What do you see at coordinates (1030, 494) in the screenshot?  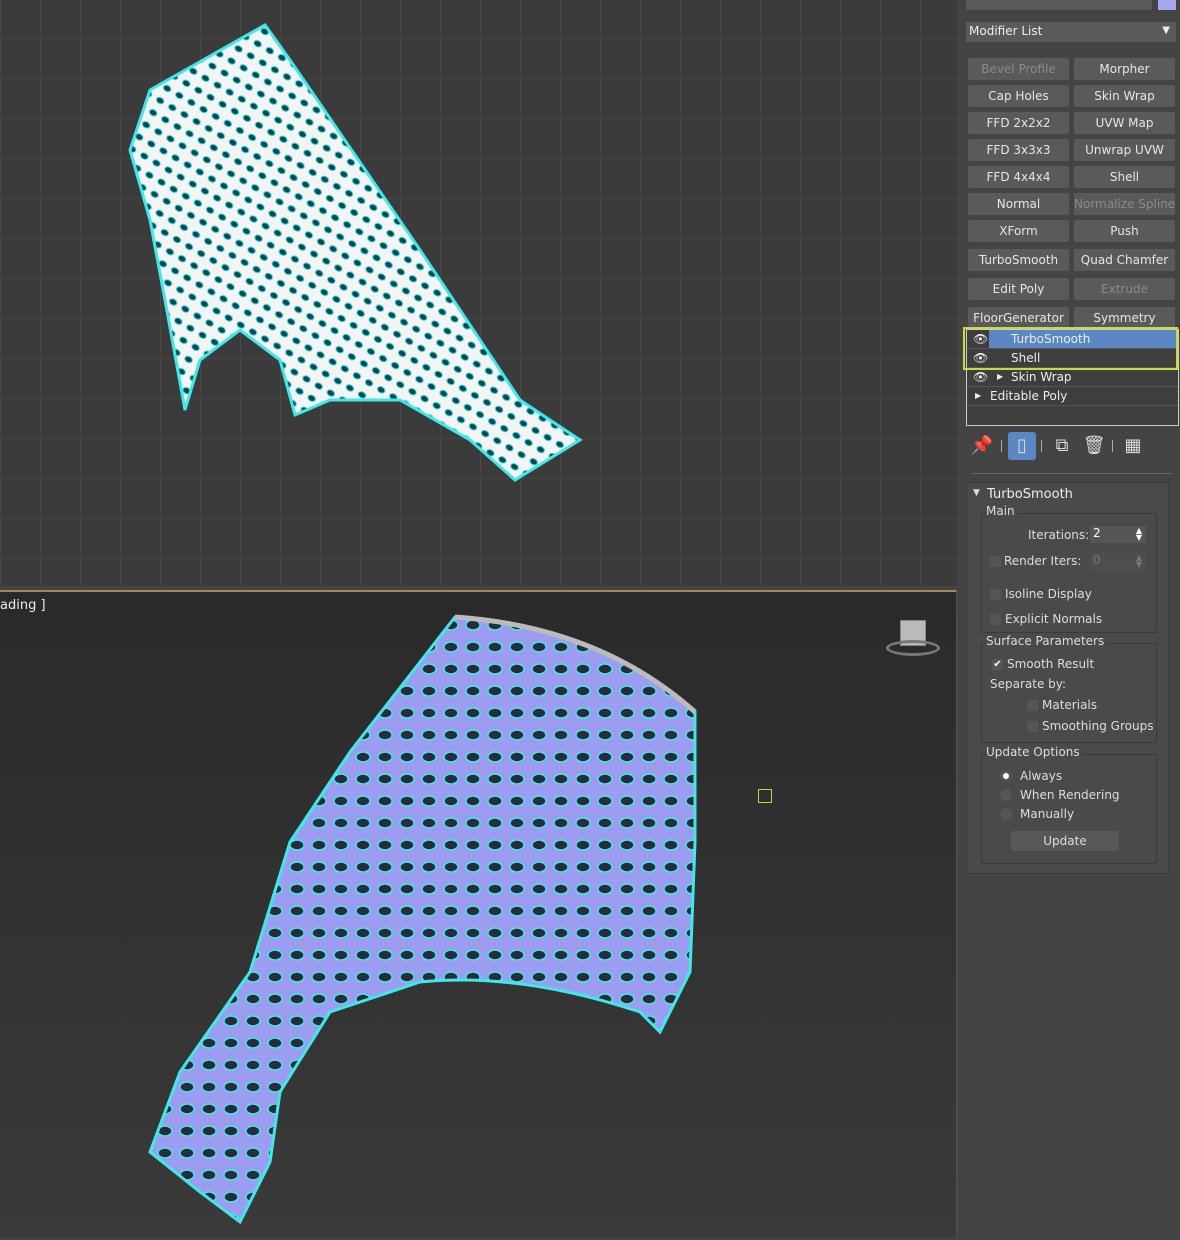 I see `rollout-title: TurboSmooth` at bounding box center [1030, 494].